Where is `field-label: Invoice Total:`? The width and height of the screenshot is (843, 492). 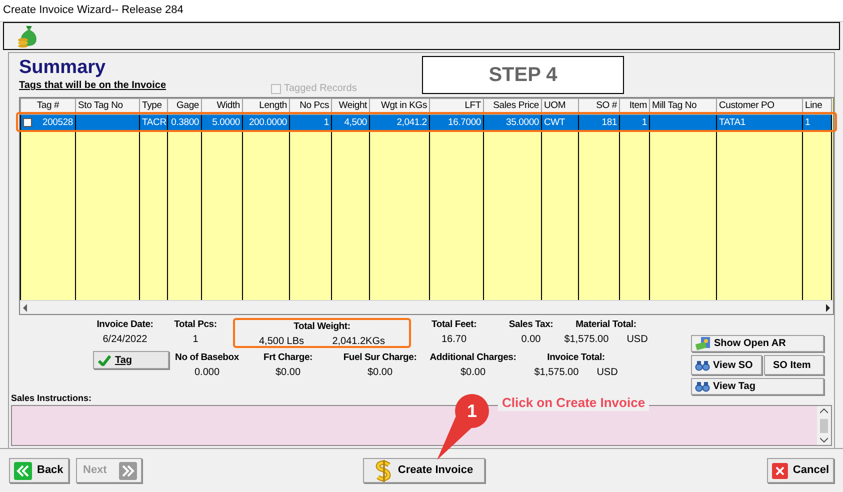 field-label: Invoice Total: is located at coordinates (576, 358).